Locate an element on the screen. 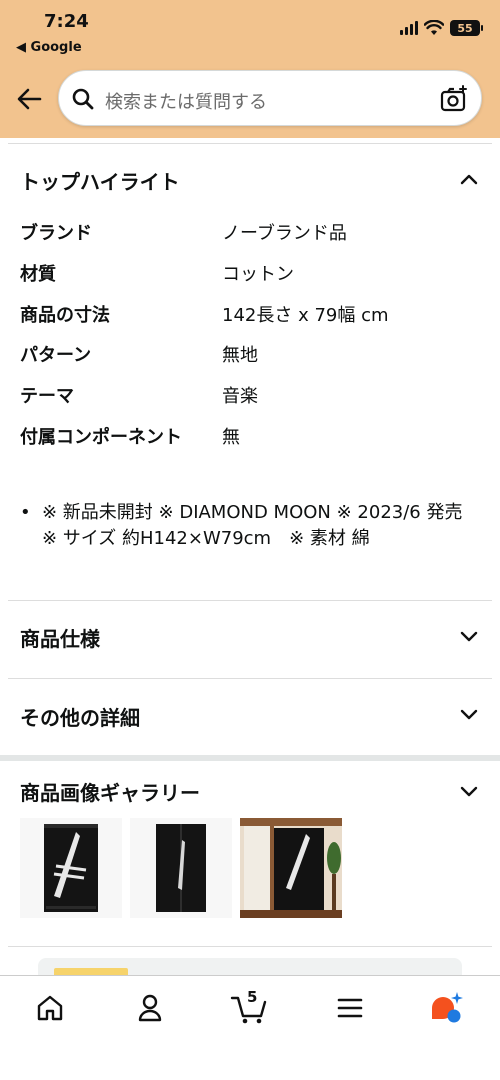 This screenshot has width=500, height=1080. account-icon is located at coordinates (150, 1008).